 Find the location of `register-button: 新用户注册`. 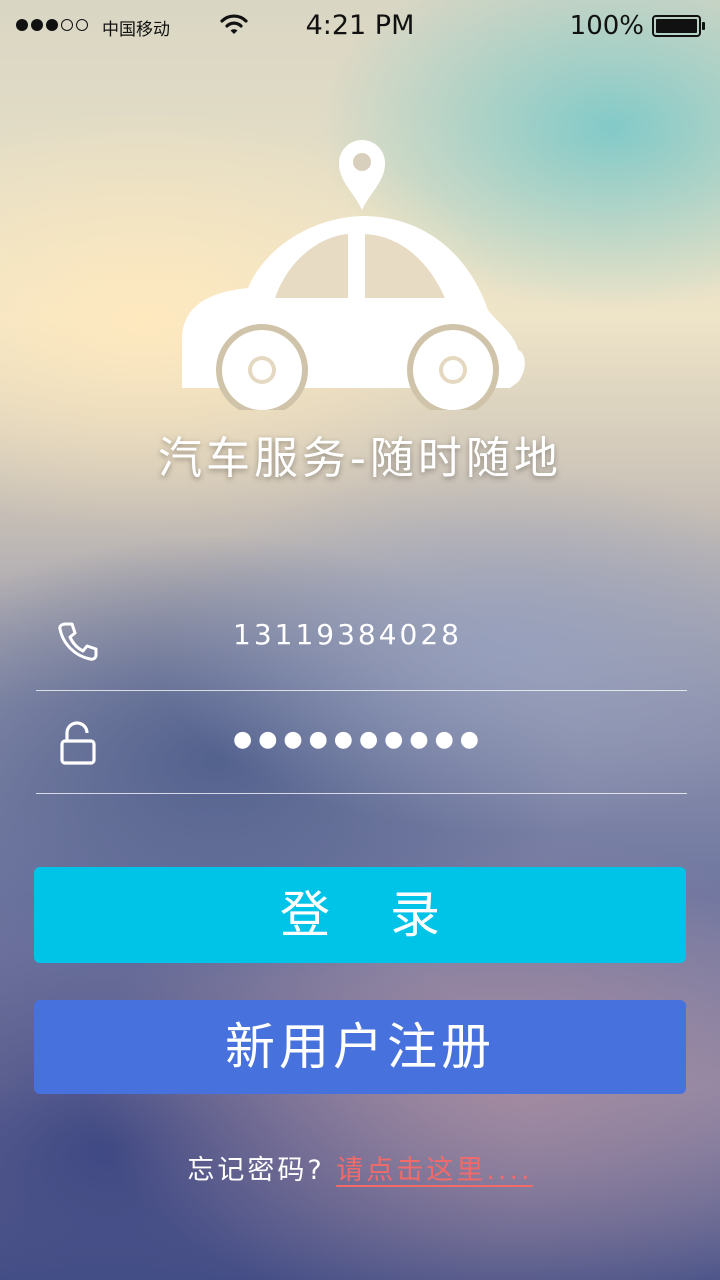

register-button: 新用户注册 is located at coordinates (360, 1047).